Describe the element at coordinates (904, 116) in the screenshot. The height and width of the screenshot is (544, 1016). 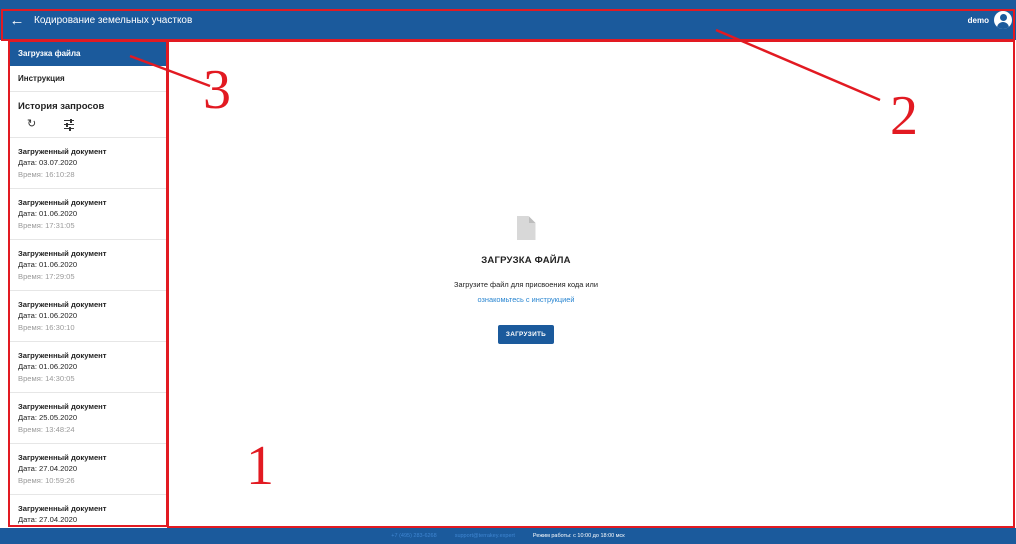
I see `annotation-number-2: 2` at that location.